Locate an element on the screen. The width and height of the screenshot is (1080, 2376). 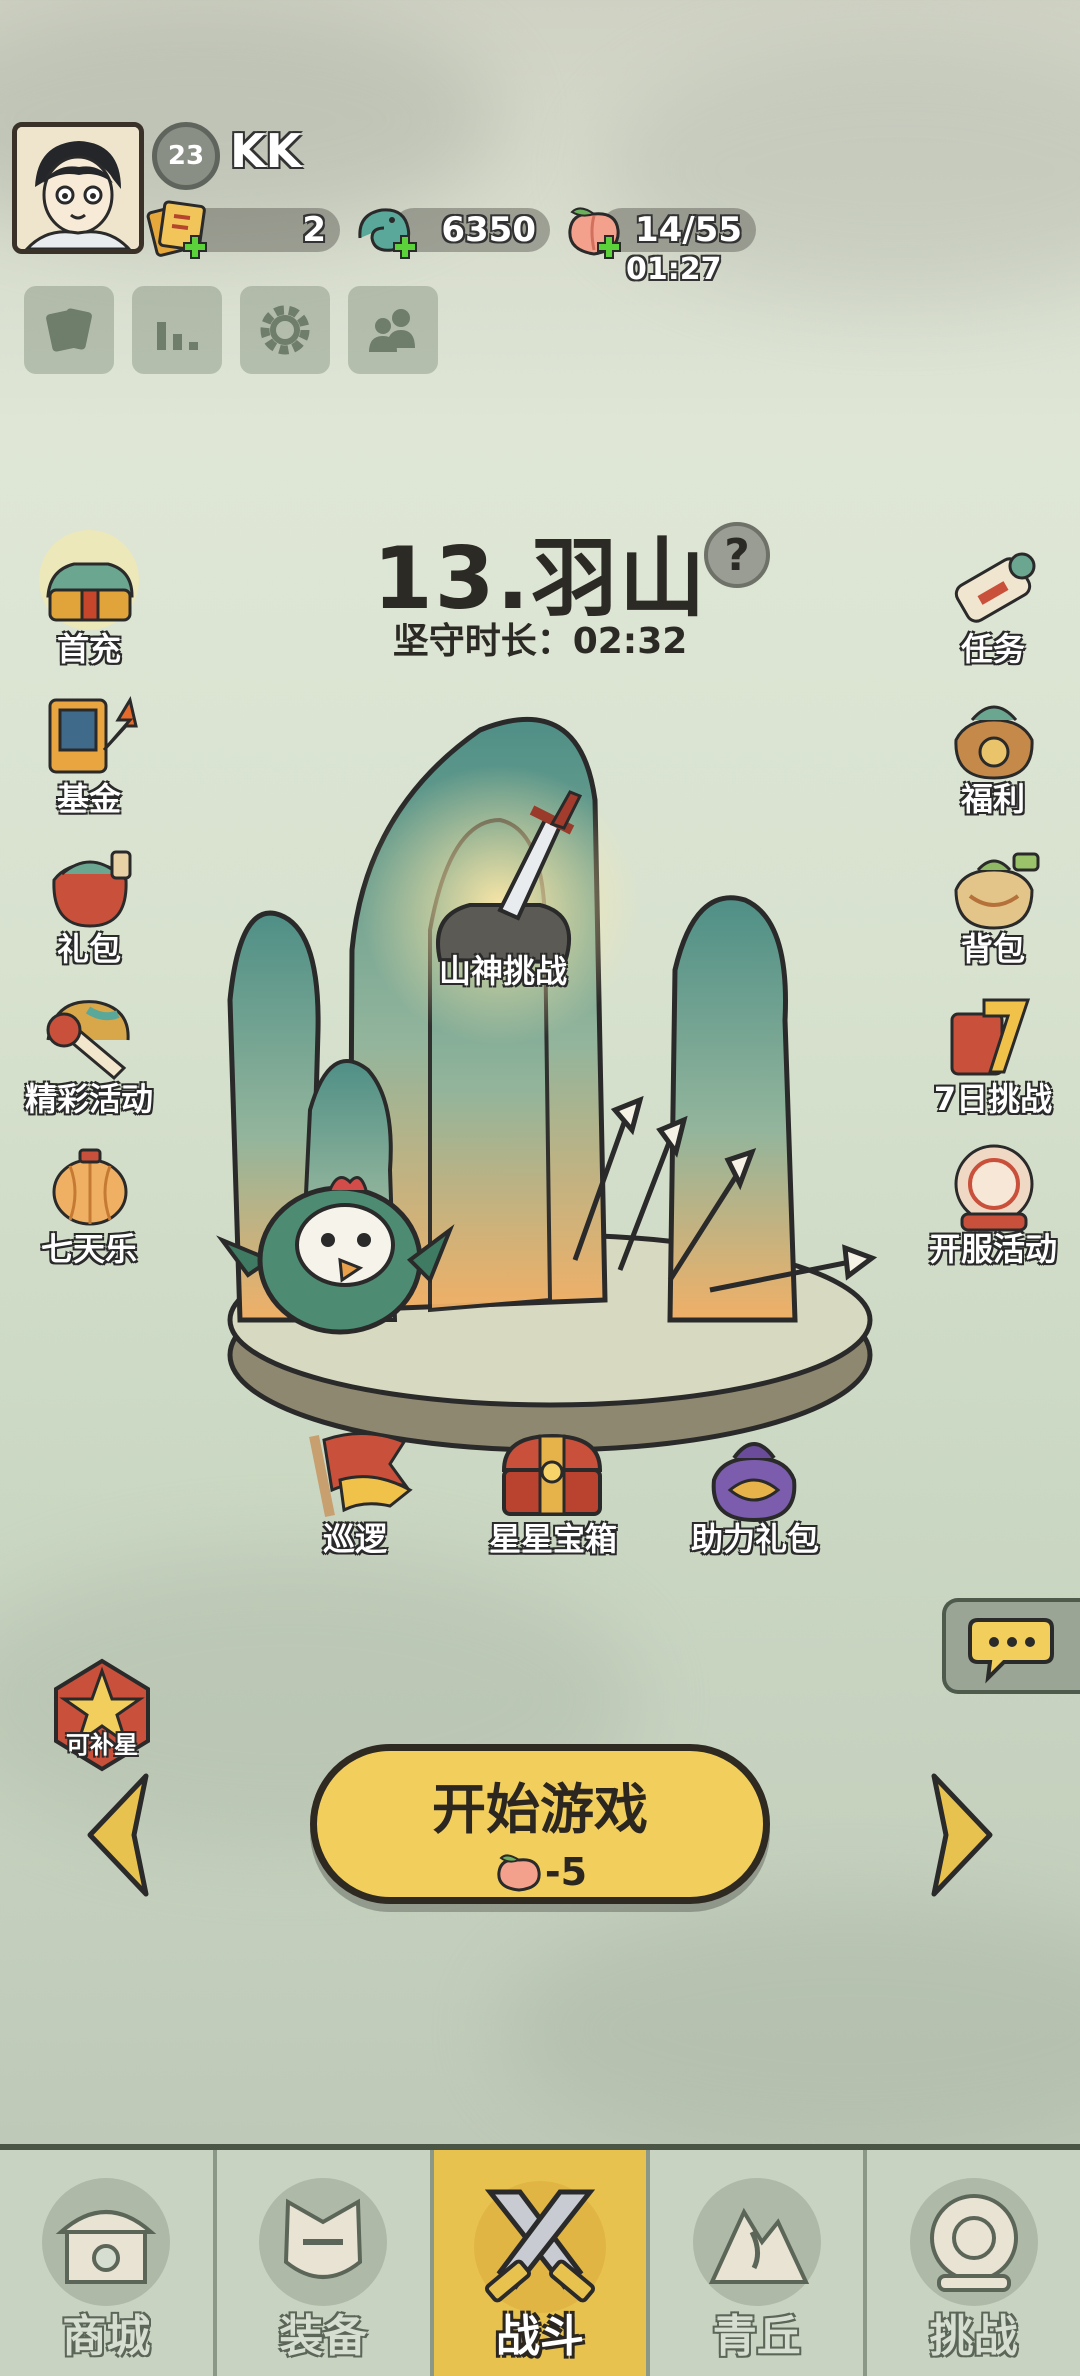
star-makeup-badge: 可补星 is located at coordinates (102, 1715).